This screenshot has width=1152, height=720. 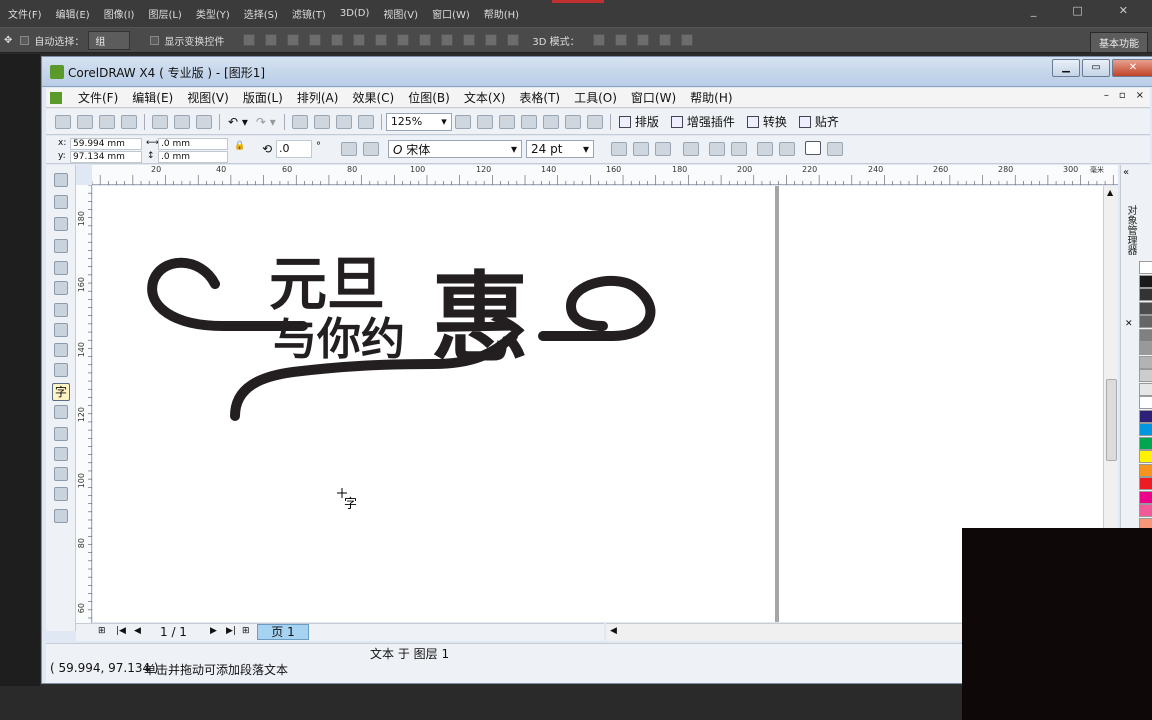 What do you see at coordinates (686, 40) in the screenshot?
I see `3d-scale-icon` at bounding box center [686, 40].